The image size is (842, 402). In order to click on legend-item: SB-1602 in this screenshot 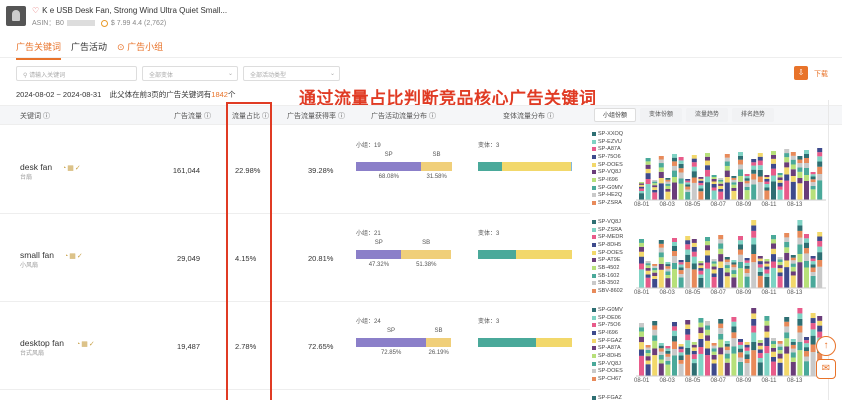, I will do `click(605, 276)`.